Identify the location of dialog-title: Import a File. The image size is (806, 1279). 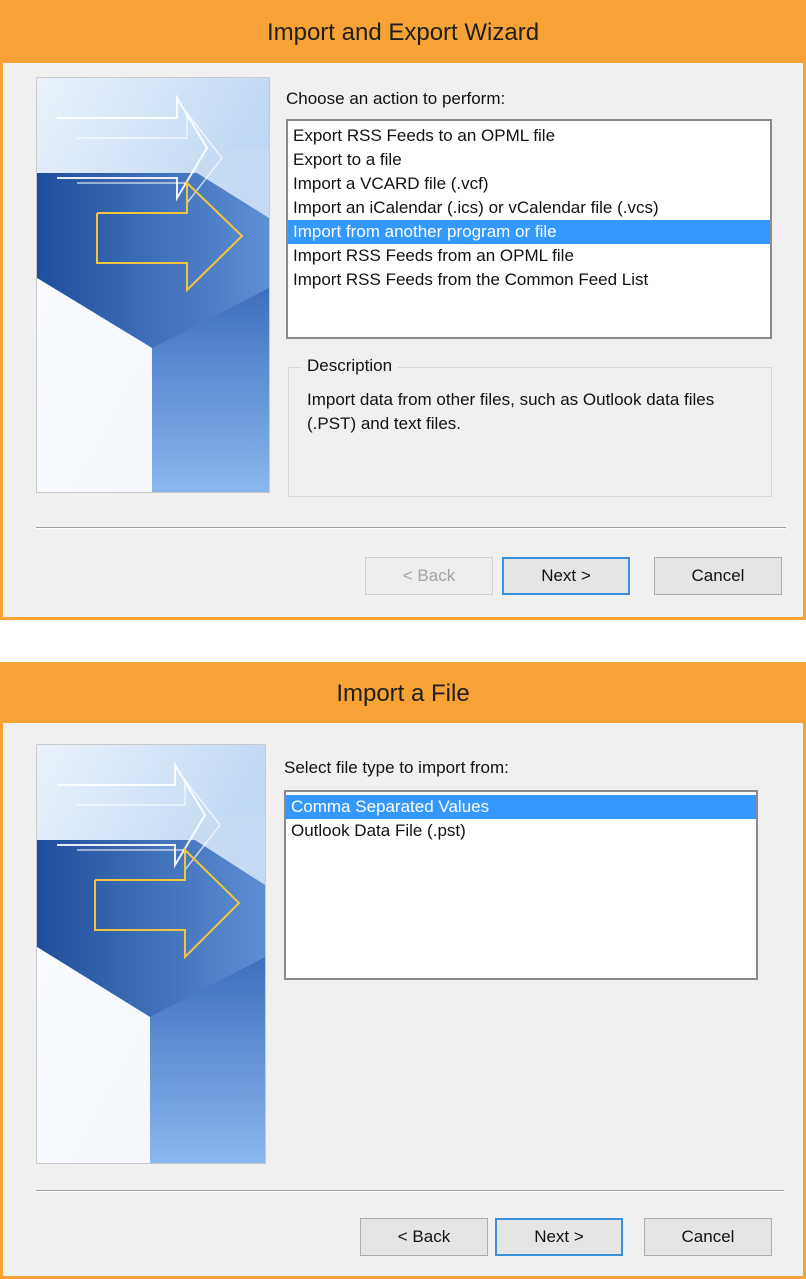
(403, 693).